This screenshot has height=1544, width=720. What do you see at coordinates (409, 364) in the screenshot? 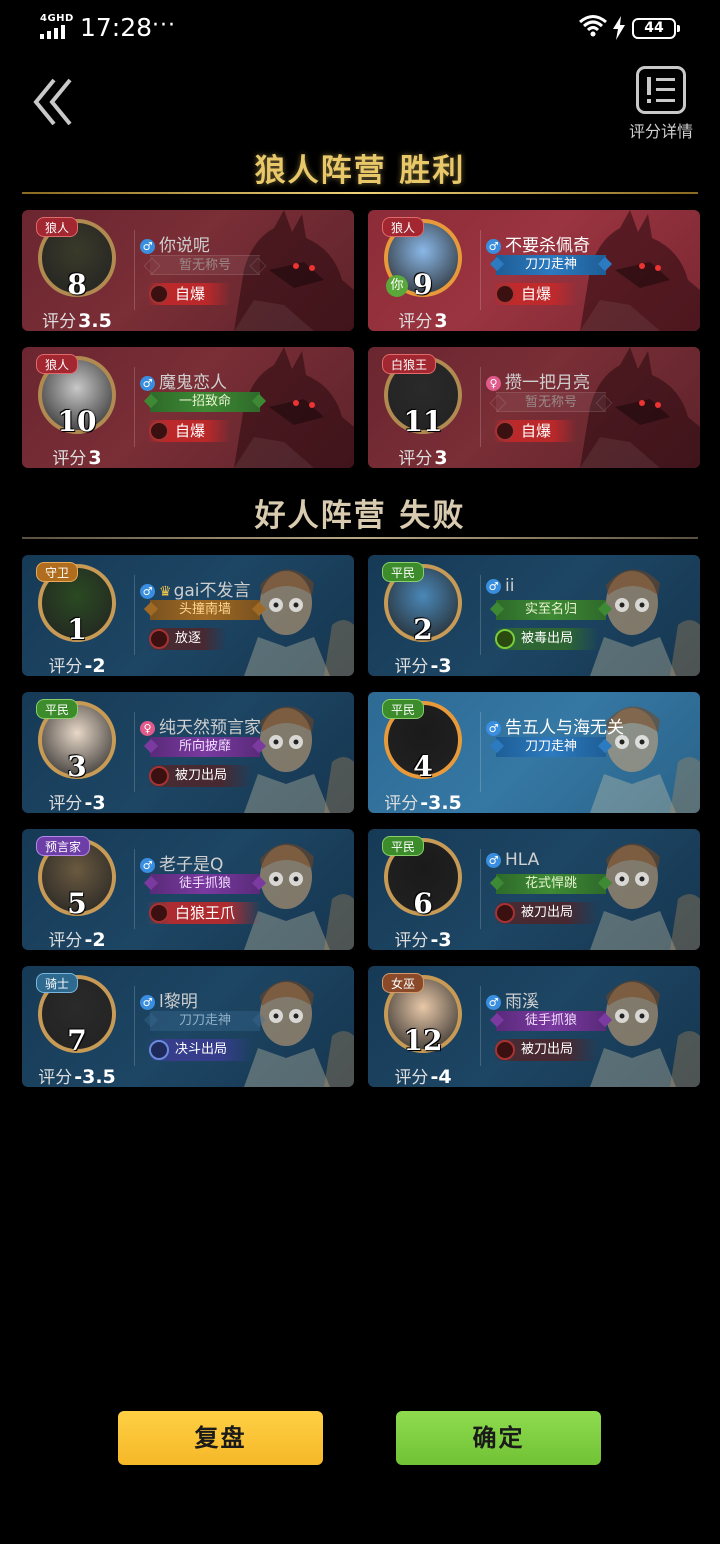
I see `role-badge: 白狼王` at bounding box center [409, 364].